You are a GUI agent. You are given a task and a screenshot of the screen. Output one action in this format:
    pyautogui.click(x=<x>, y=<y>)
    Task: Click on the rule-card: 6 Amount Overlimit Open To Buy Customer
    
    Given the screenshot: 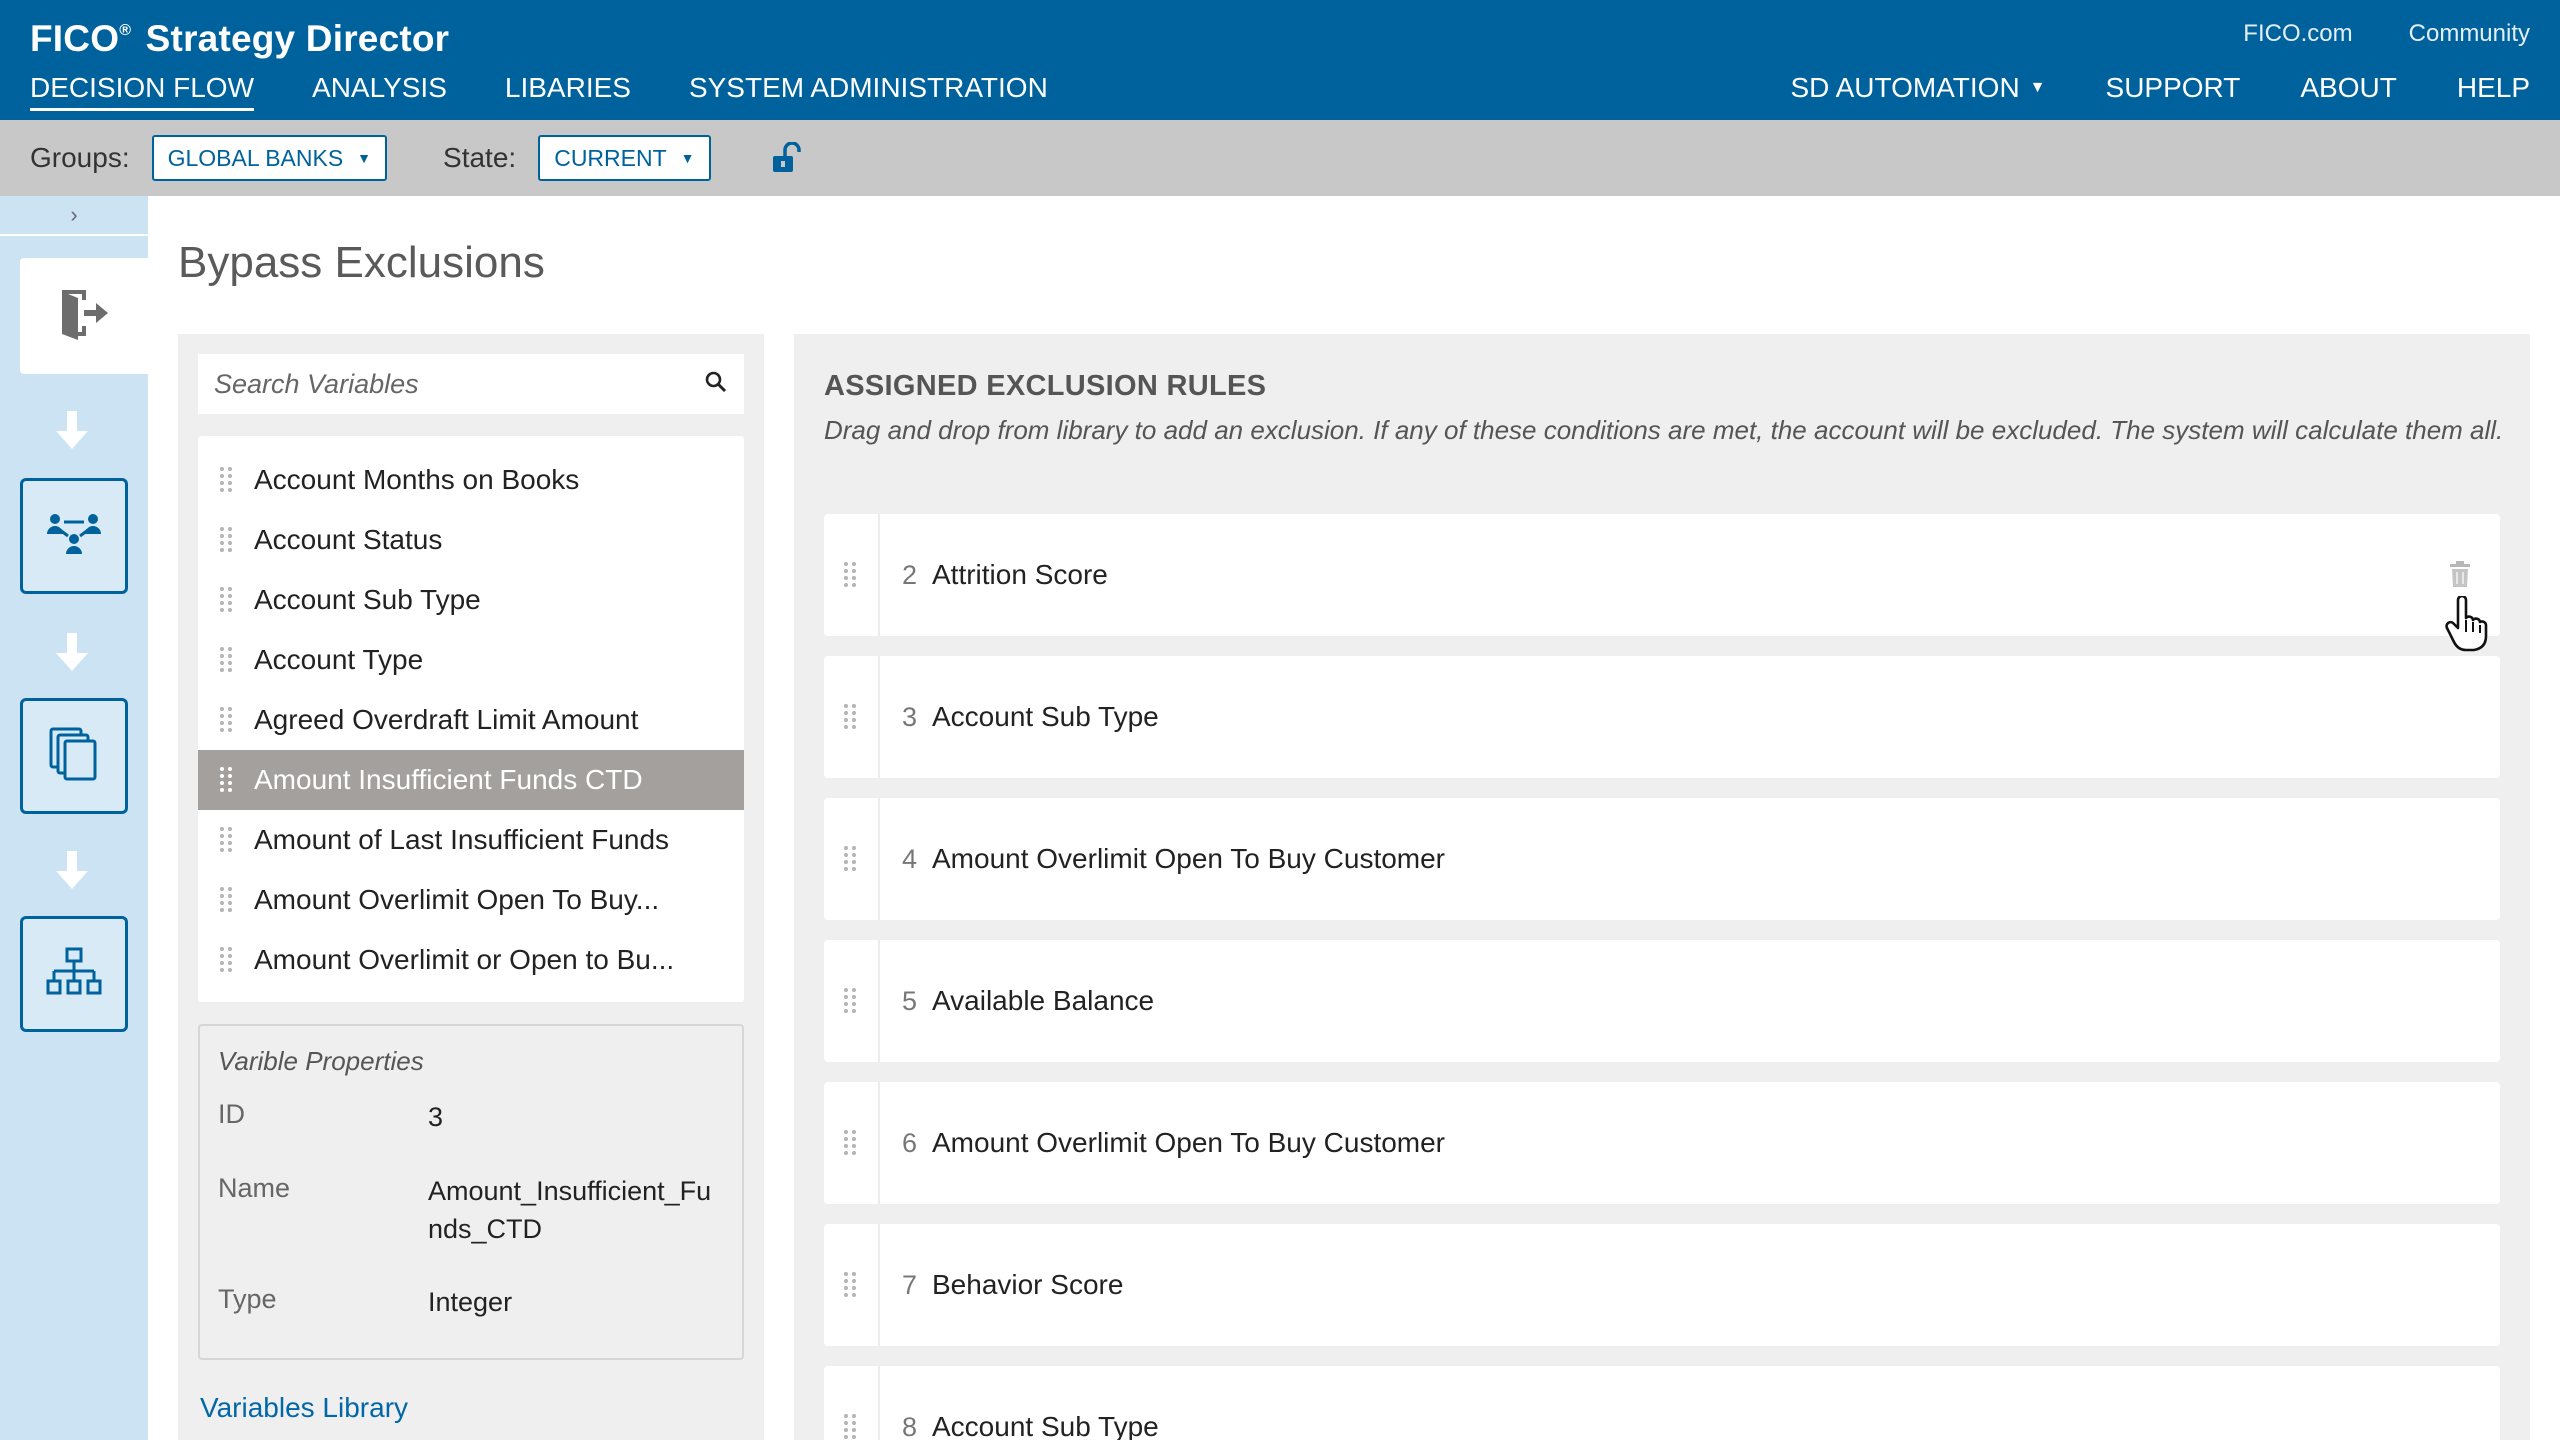 What is the action you would take?
    pyautogui.click(x=1662, y=1143)
    